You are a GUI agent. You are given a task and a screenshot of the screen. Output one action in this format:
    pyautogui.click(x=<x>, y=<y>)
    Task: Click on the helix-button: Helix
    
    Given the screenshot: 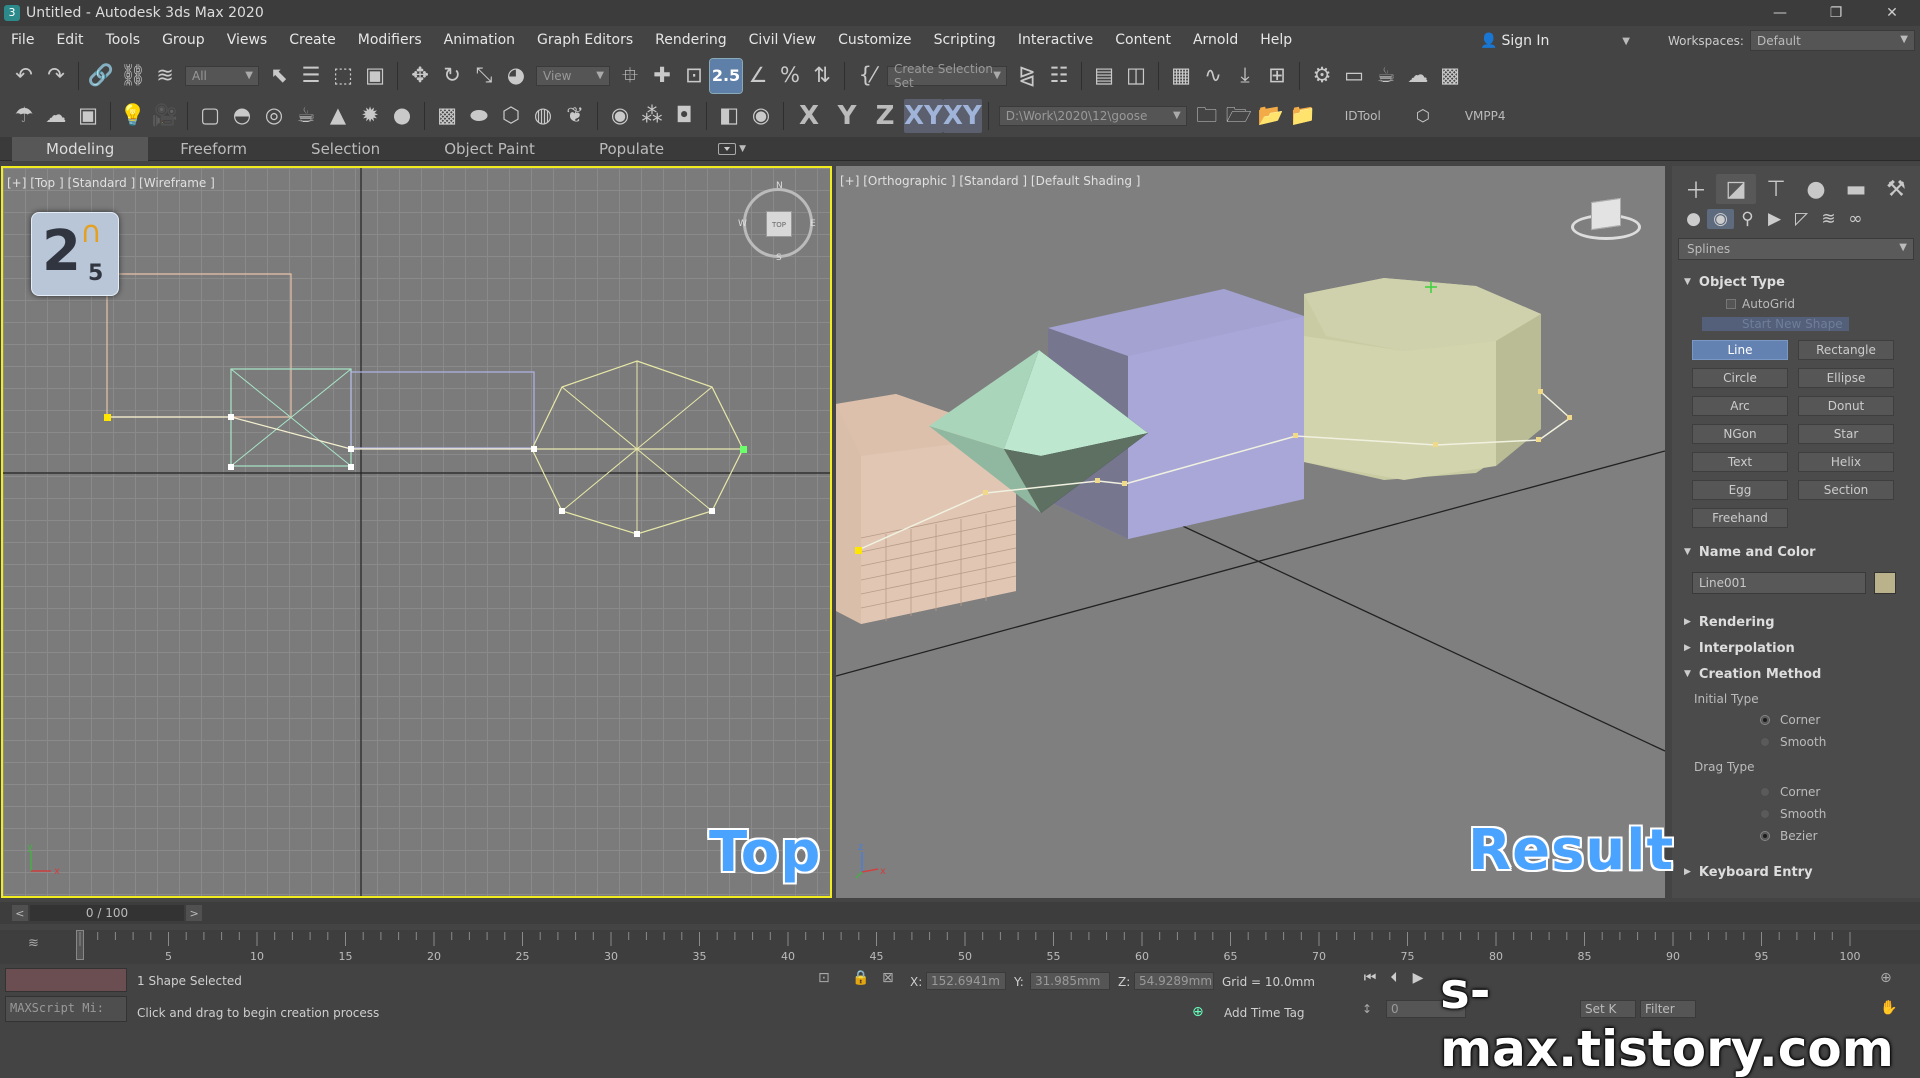 What is the action you would take?
    pyautogui.click(x=1846, y=462)
    